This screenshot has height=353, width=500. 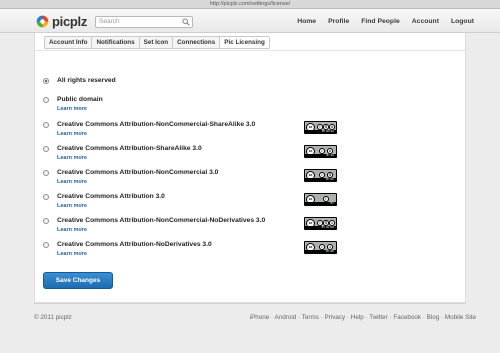 I want to click on badge-text: BY ND, so click(x=320, y=251).